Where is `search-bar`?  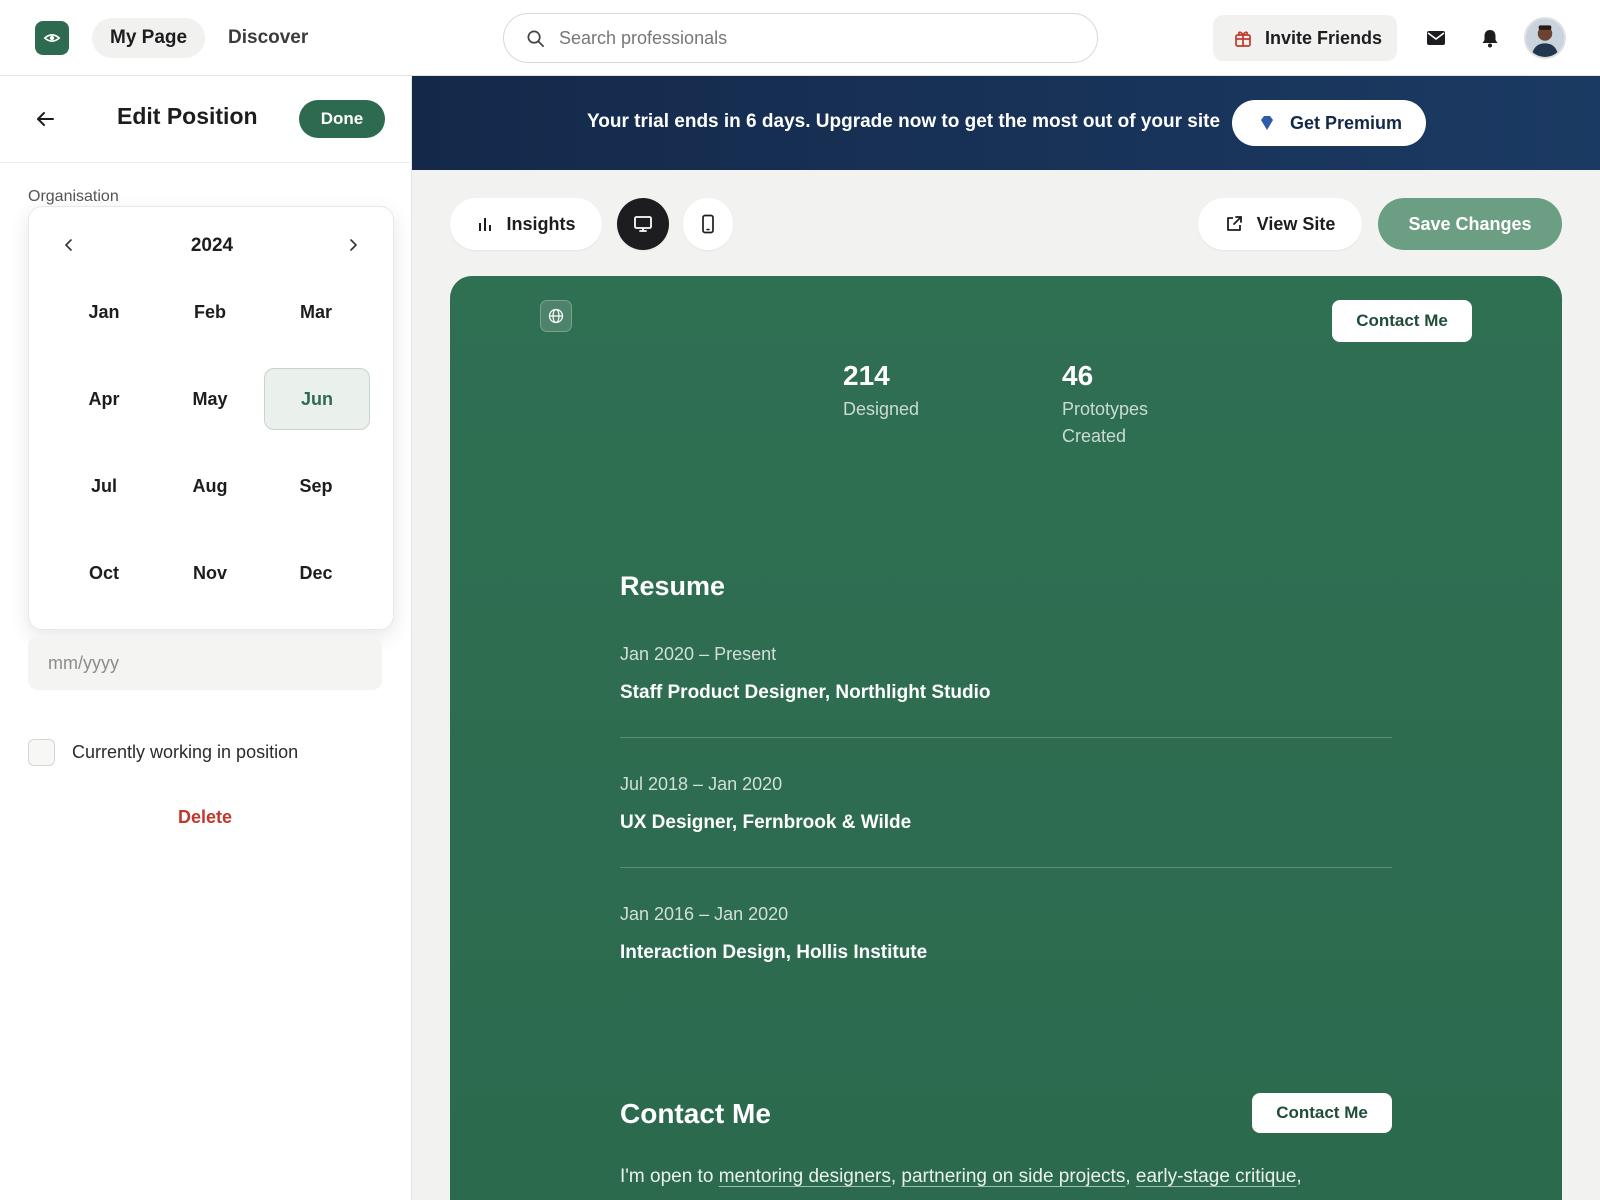
search-bar is located at coordinates (800, 38).